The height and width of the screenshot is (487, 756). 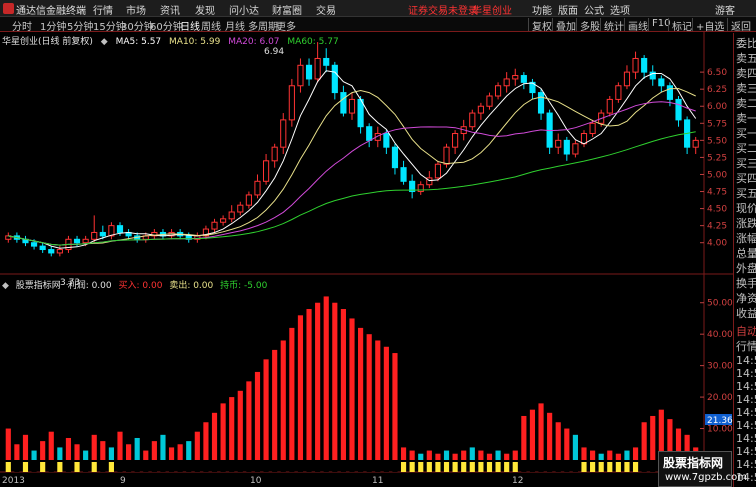 I want to click on price-tick-label: 4.25, so click(x=717, y=227).